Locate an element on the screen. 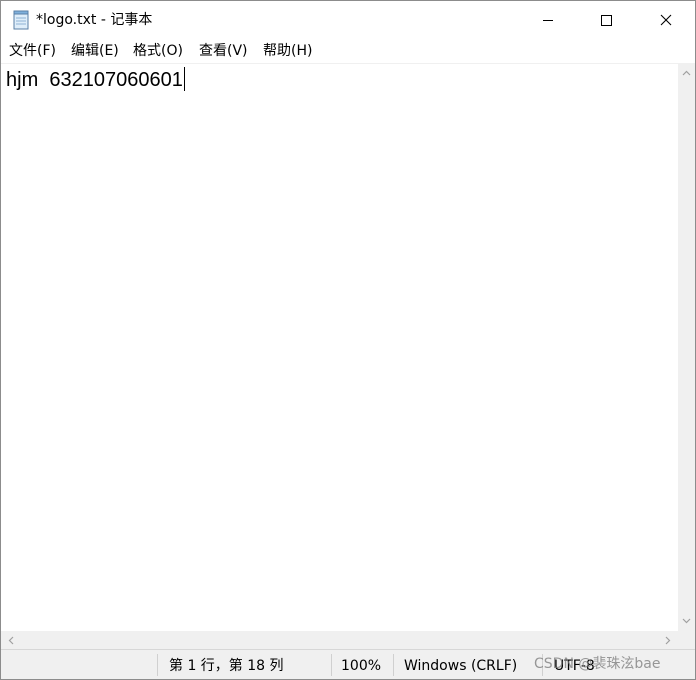 Image resolution: width=696 pixels, height=680 pixels. watermark: CSDN @裴珠泫bae is located at coordinates (597, 664).